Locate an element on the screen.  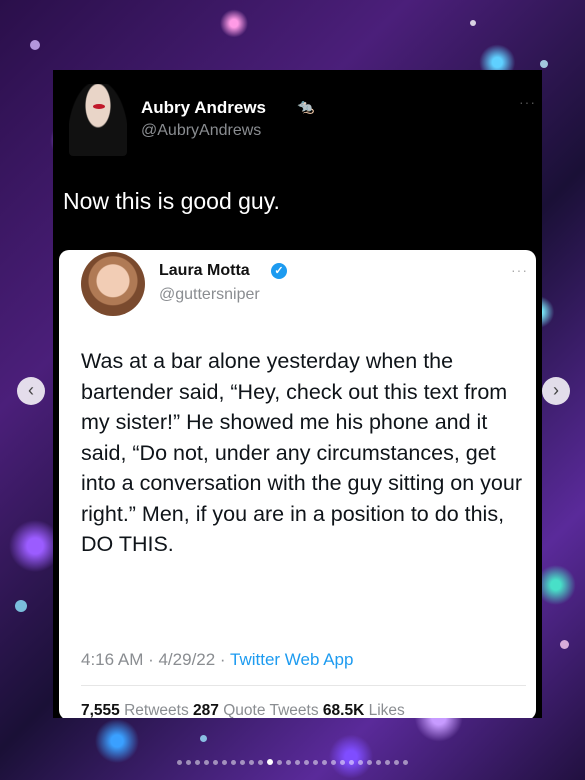
likes-label: Likes is located at coordinates (386, 710).